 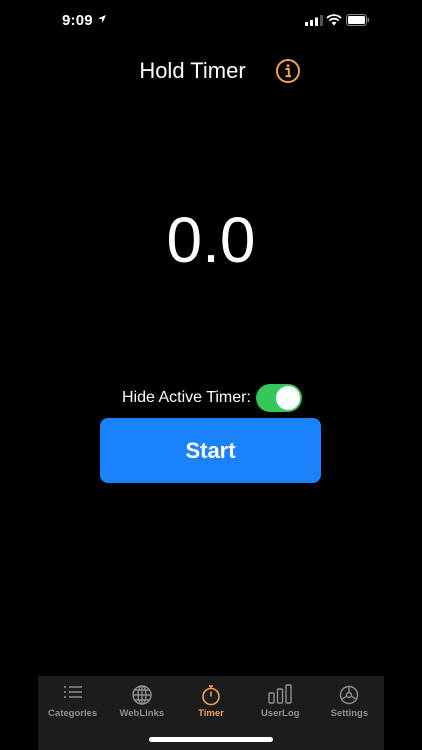 What do you see at coordinates (314, 20) in the screenshot?
I see `cellular-signal-icon` at bounding box center [314, 20].